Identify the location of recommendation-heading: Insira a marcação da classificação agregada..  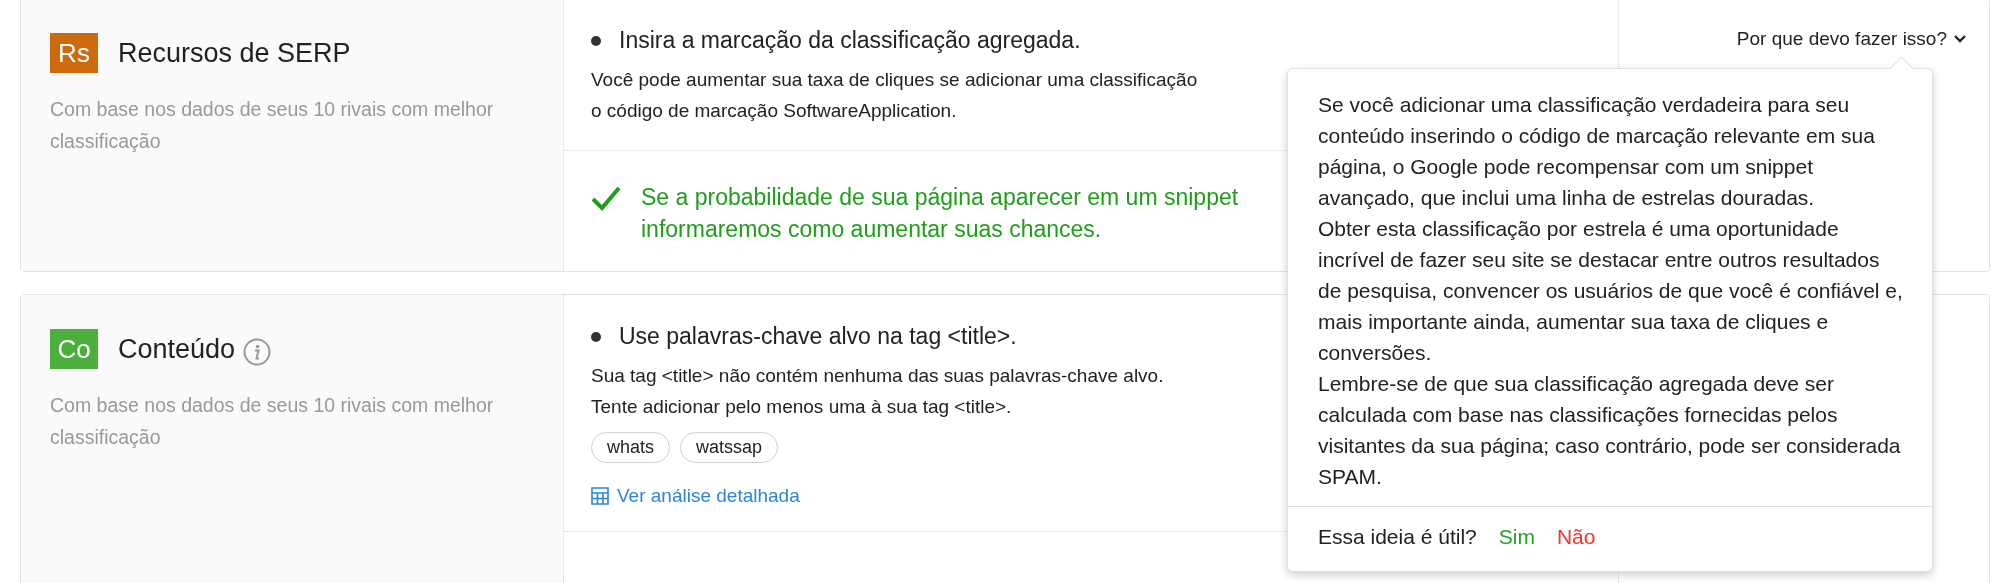
(850, 40).